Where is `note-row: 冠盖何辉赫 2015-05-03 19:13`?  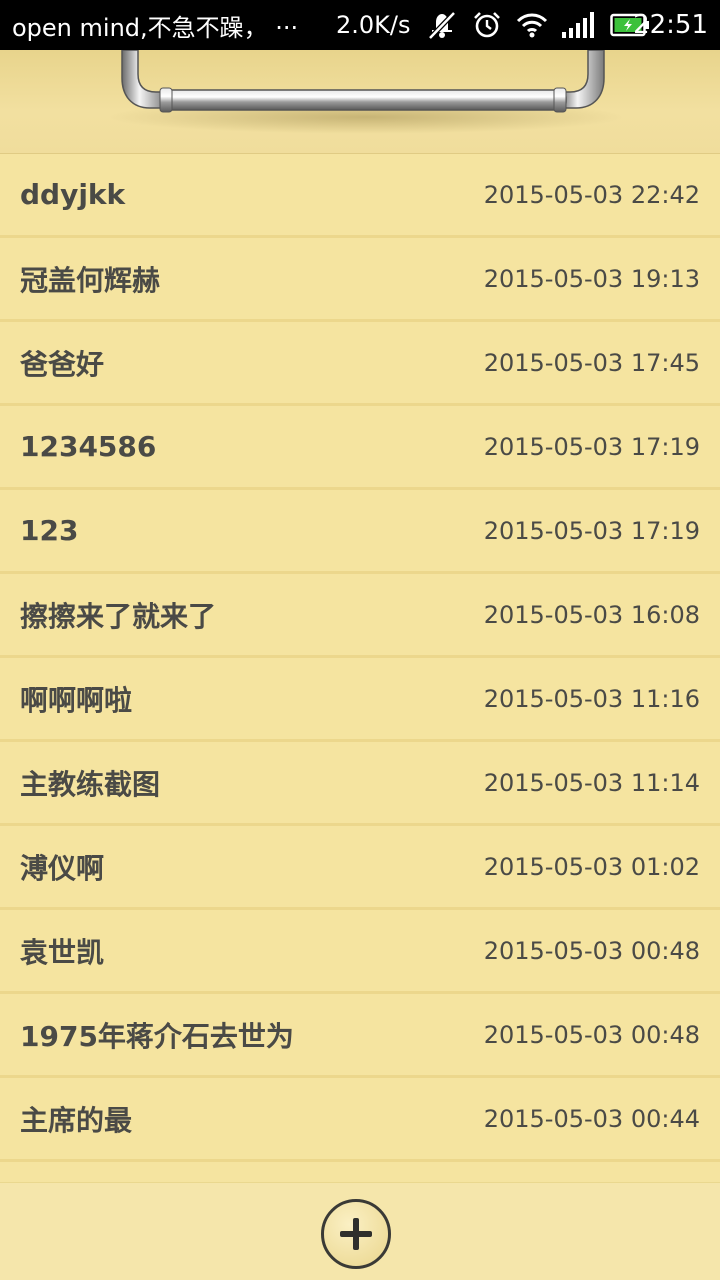
note-row: 冠盖何辉赫 2015-05-03 19:13 is located at coordinates (360, 280).